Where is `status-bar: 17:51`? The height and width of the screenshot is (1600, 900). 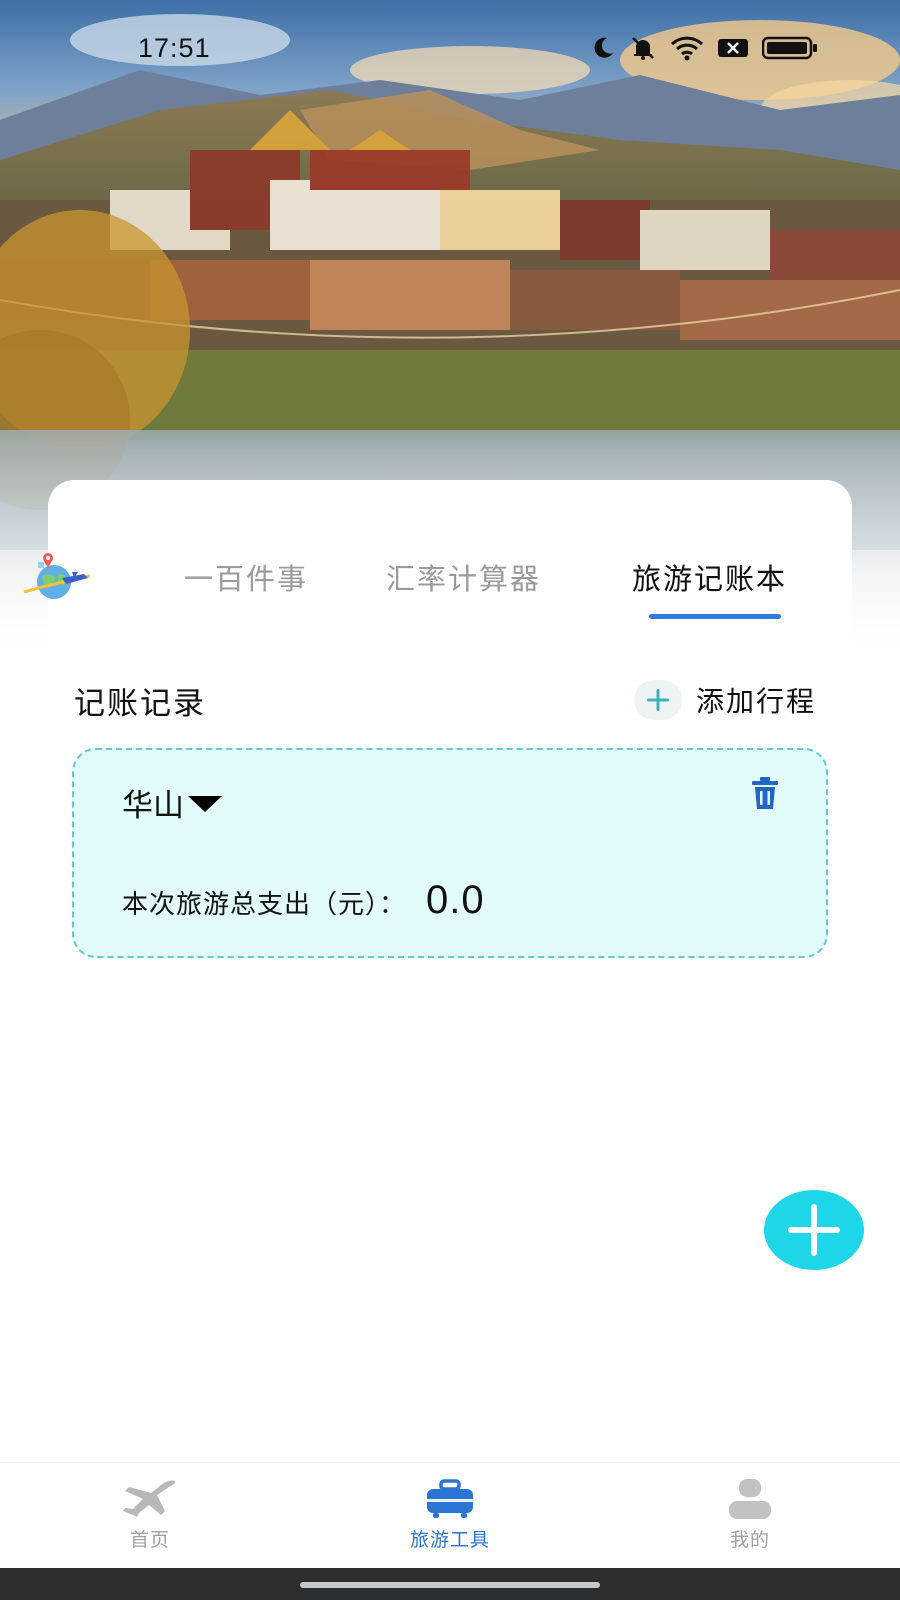 status-bar: 17:51 is located at coordinates (450, 48).